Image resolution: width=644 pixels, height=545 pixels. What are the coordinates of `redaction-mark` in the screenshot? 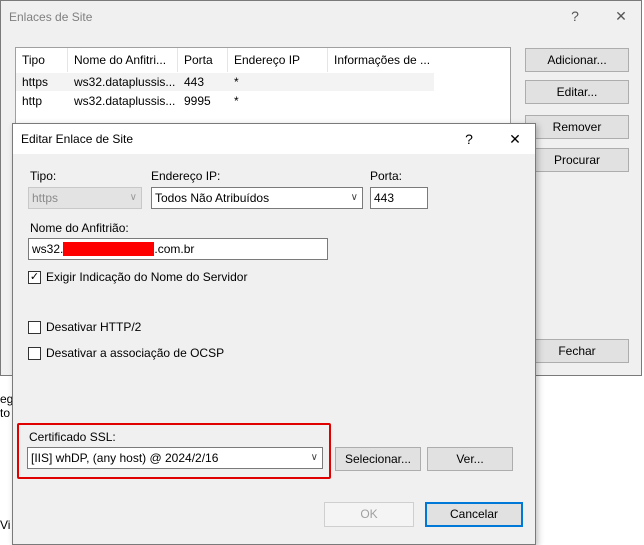 It's located at (109, 249).